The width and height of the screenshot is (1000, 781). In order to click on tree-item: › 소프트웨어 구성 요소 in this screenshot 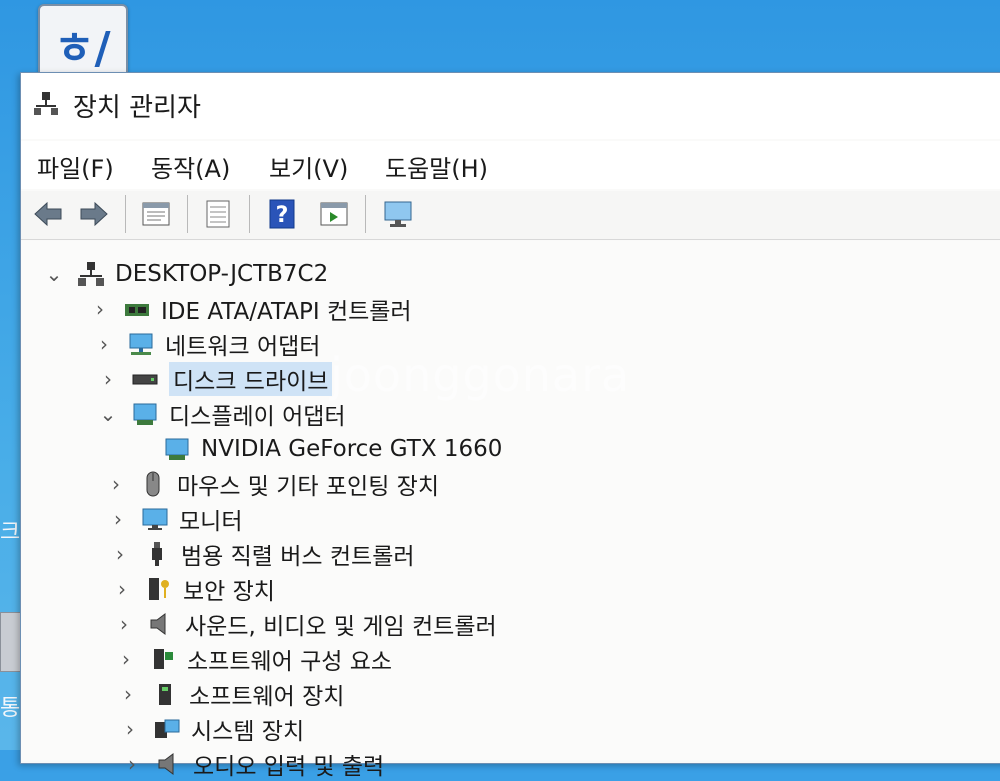, I will do `click(253, 659)`.